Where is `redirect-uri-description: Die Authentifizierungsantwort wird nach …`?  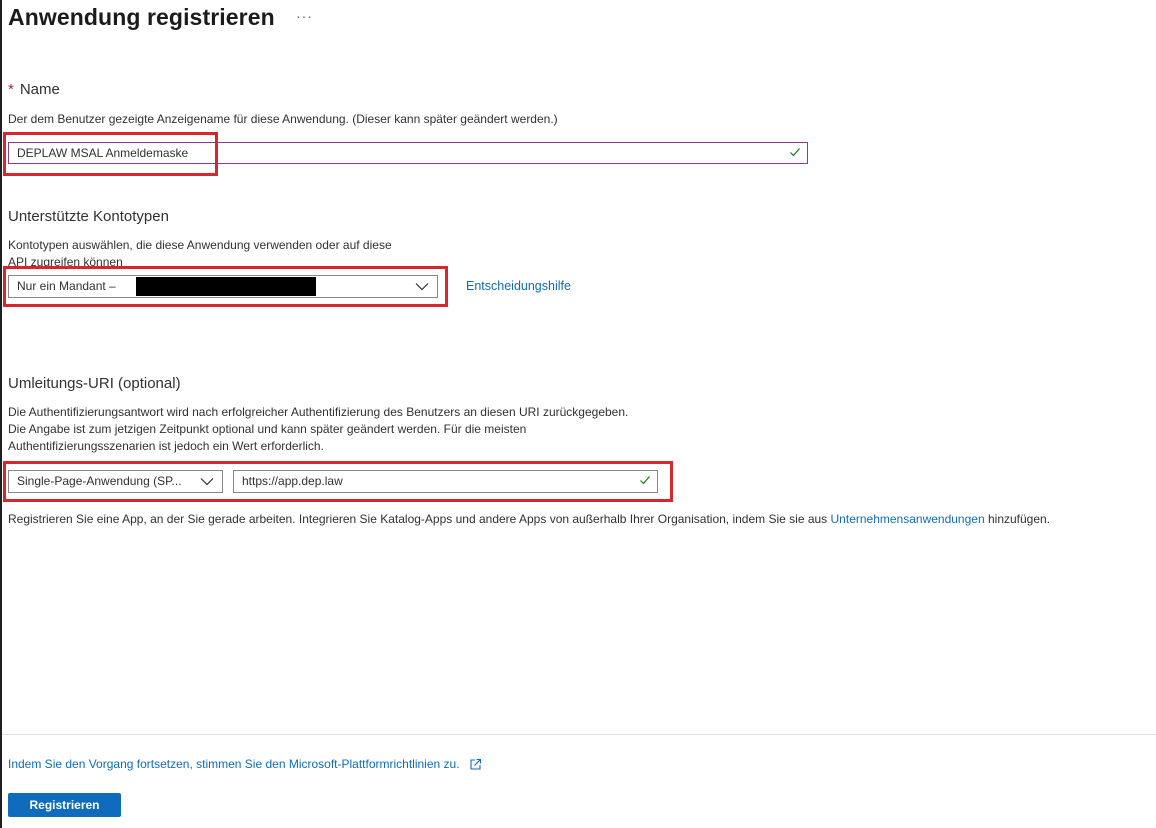 redirect-uri-description: Die Authentifizierungsantwort wird nach … is located at coordinates (318, 429).